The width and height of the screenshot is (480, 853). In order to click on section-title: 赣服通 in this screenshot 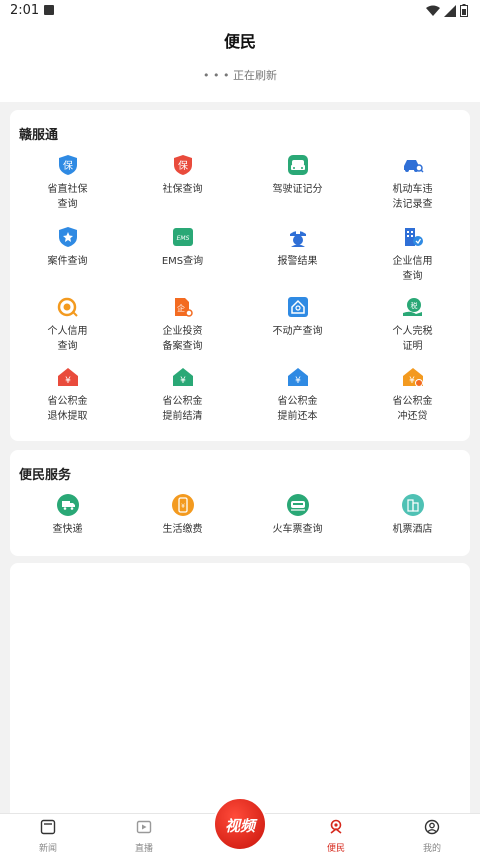, I will do `click(39, 135)`.